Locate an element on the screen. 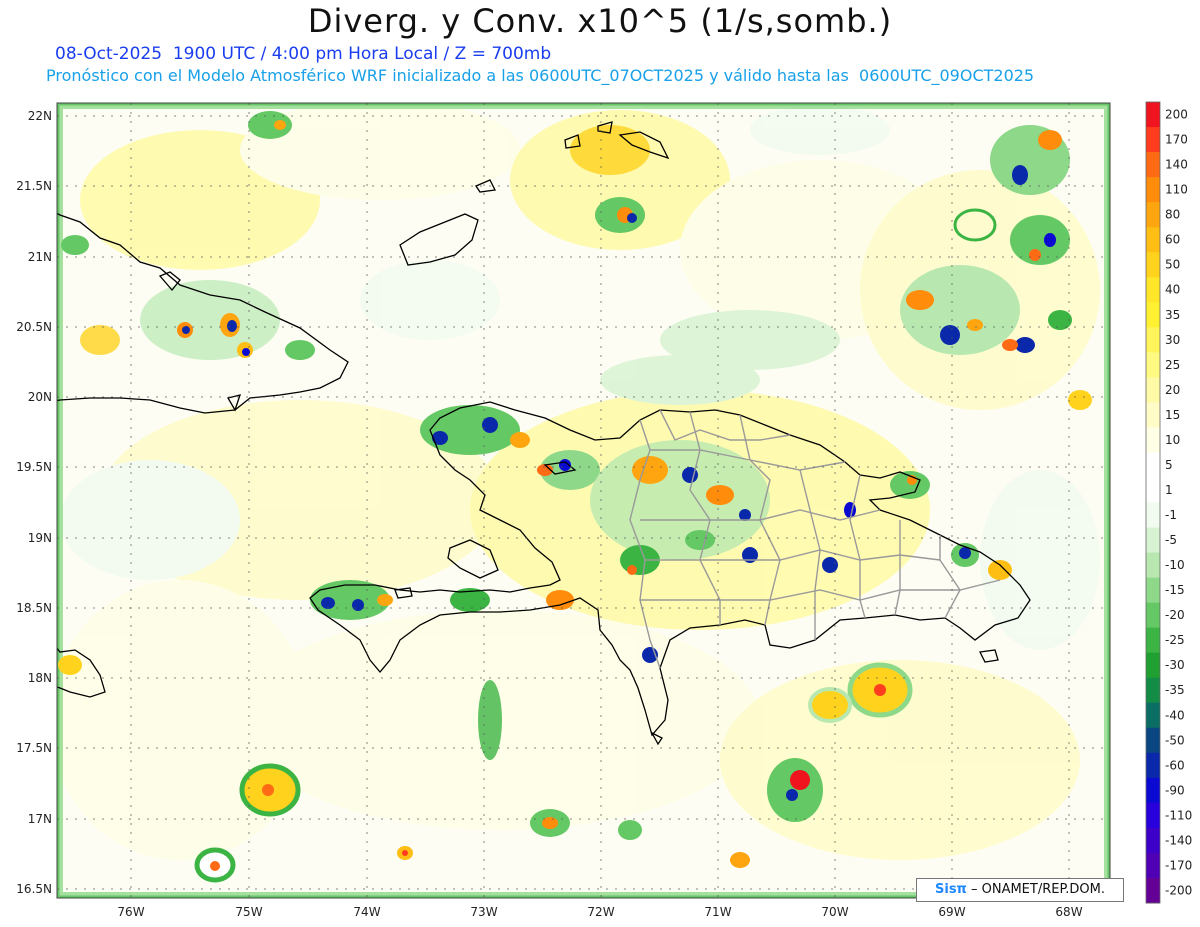  lat-label: 19.5N is located at coordinates (34, 467).